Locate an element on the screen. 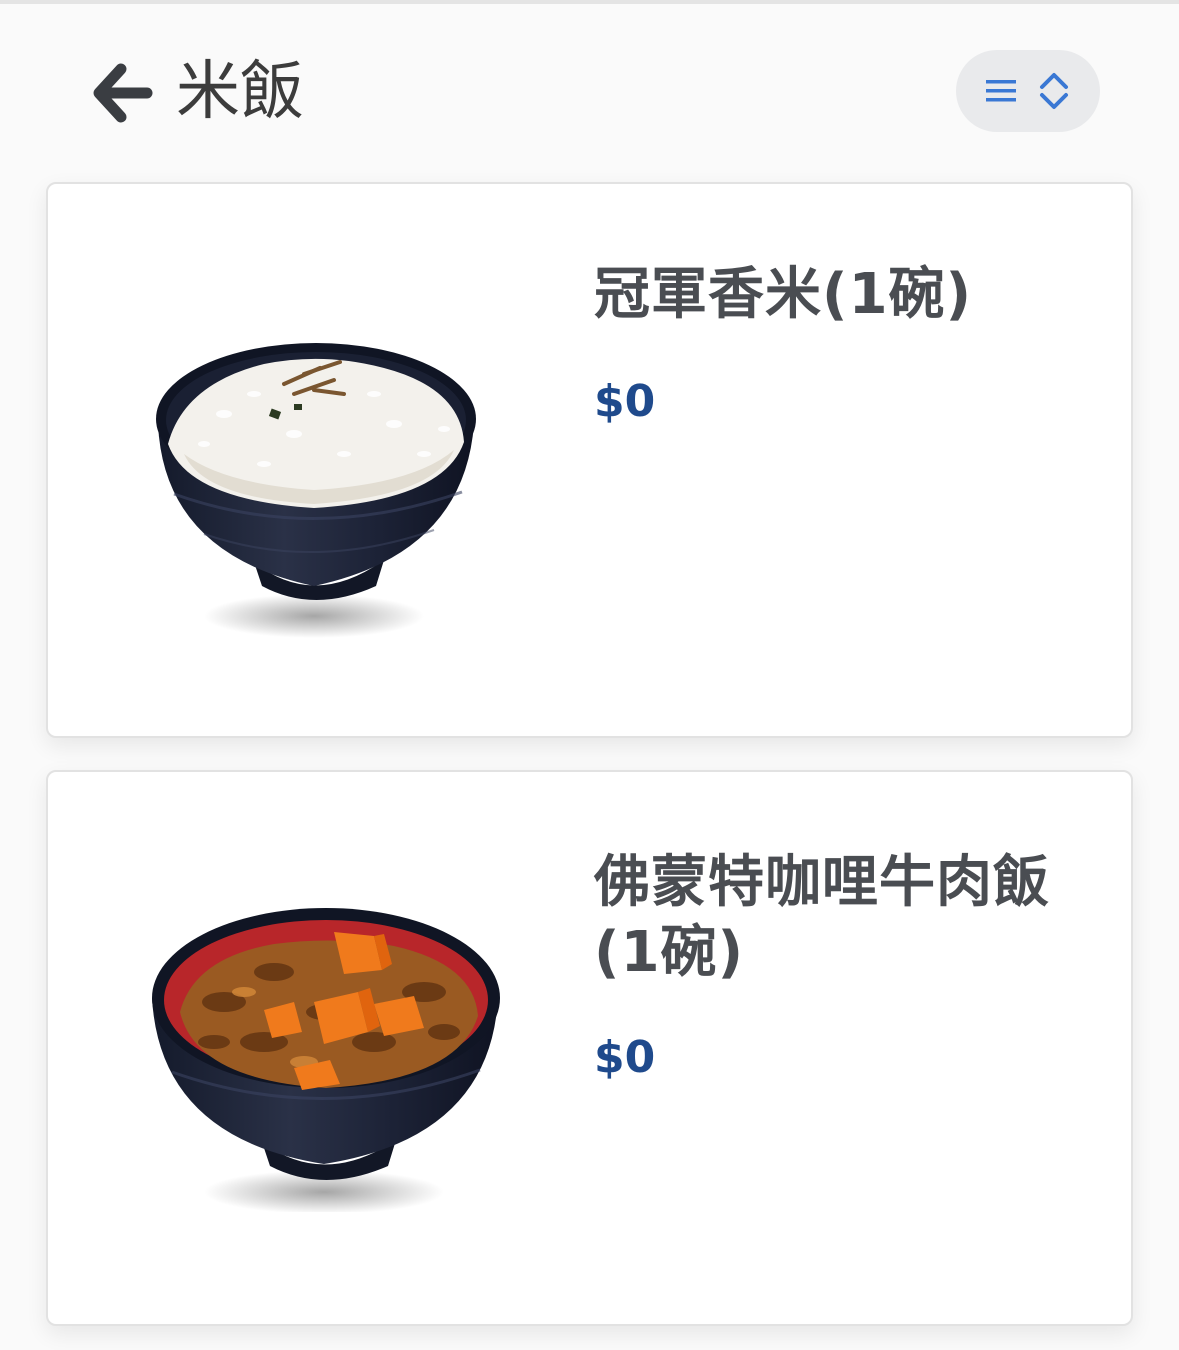 The height and width of the screenshot is (1350, 1179). white-rice-bowl-image is located at coordinates (316, 490).